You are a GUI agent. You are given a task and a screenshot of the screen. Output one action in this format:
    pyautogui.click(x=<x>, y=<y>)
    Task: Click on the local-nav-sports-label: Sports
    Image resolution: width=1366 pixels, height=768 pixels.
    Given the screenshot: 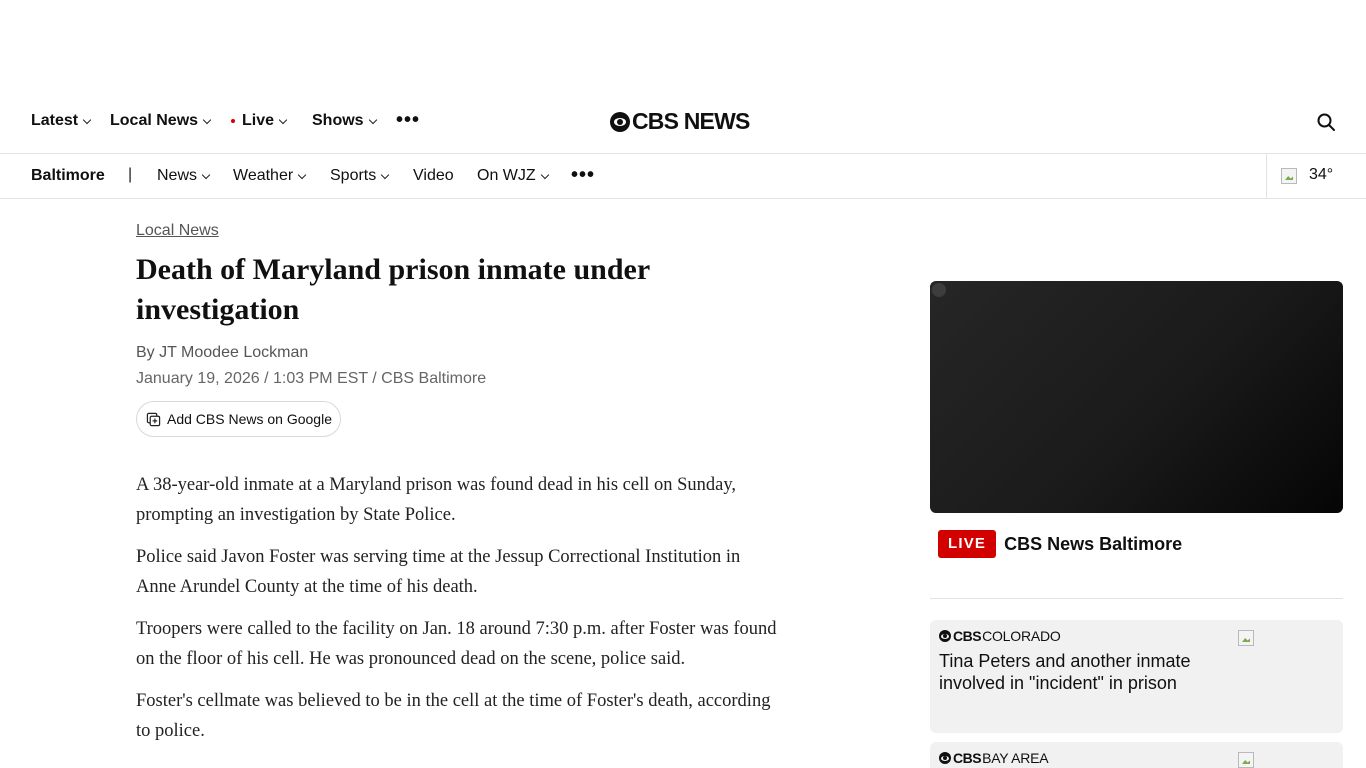 What is the action you would take?
    pyautogui.click(x=353, y=175)
    